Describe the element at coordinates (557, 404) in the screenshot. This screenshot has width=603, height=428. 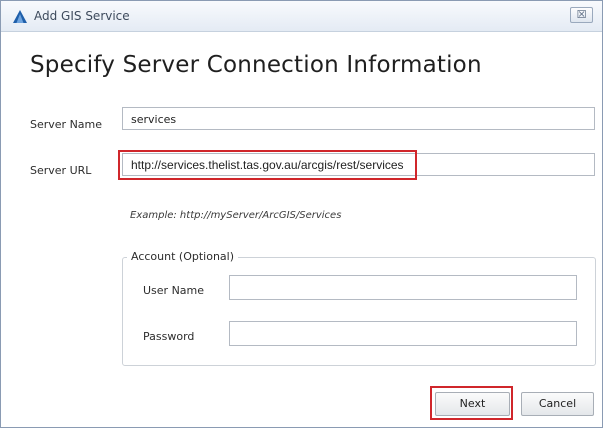
I see `cancel-button: Cancel` at that location.